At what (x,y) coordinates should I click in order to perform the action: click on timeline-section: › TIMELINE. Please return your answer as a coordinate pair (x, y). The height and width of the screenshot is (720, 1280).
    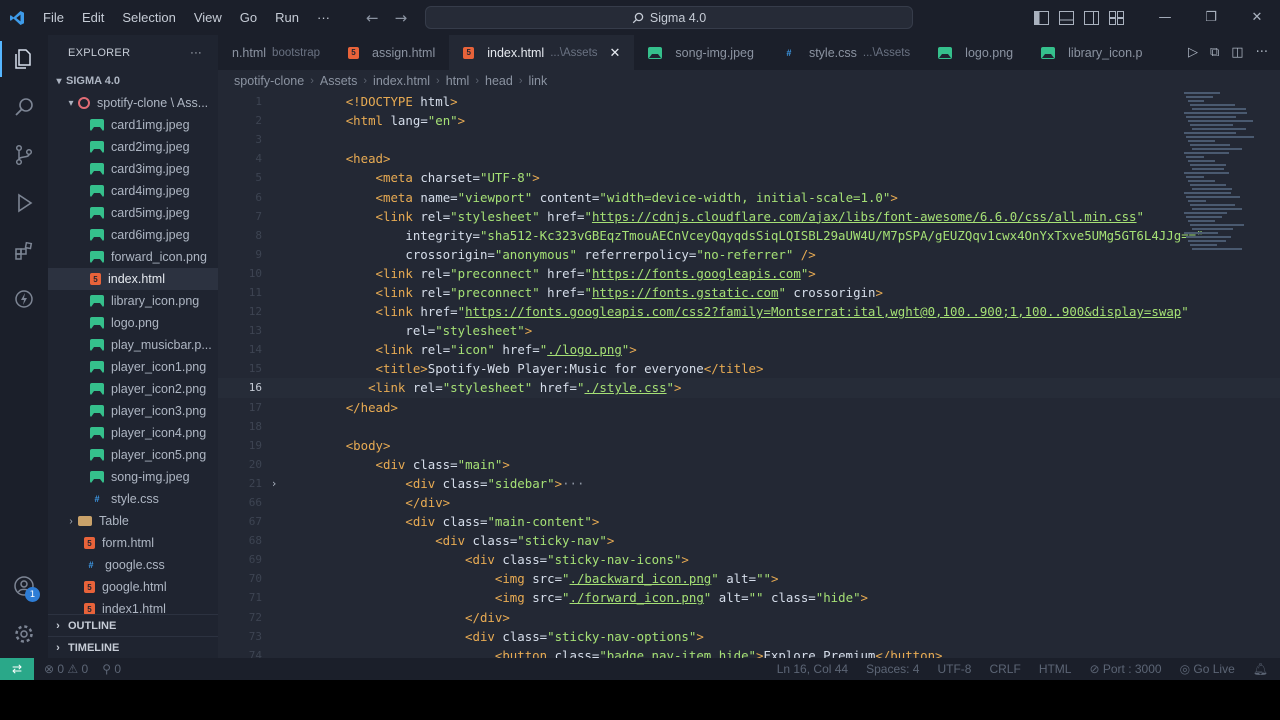
    Looking at the image, I should click on (133, 647).